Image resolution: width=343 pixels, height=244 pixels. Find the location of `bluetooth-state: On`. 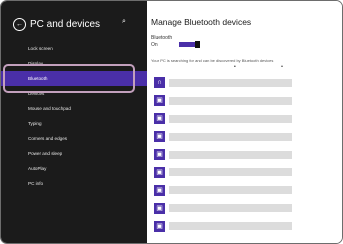

bluetooth-state: On is located at coordinates (154, 45).